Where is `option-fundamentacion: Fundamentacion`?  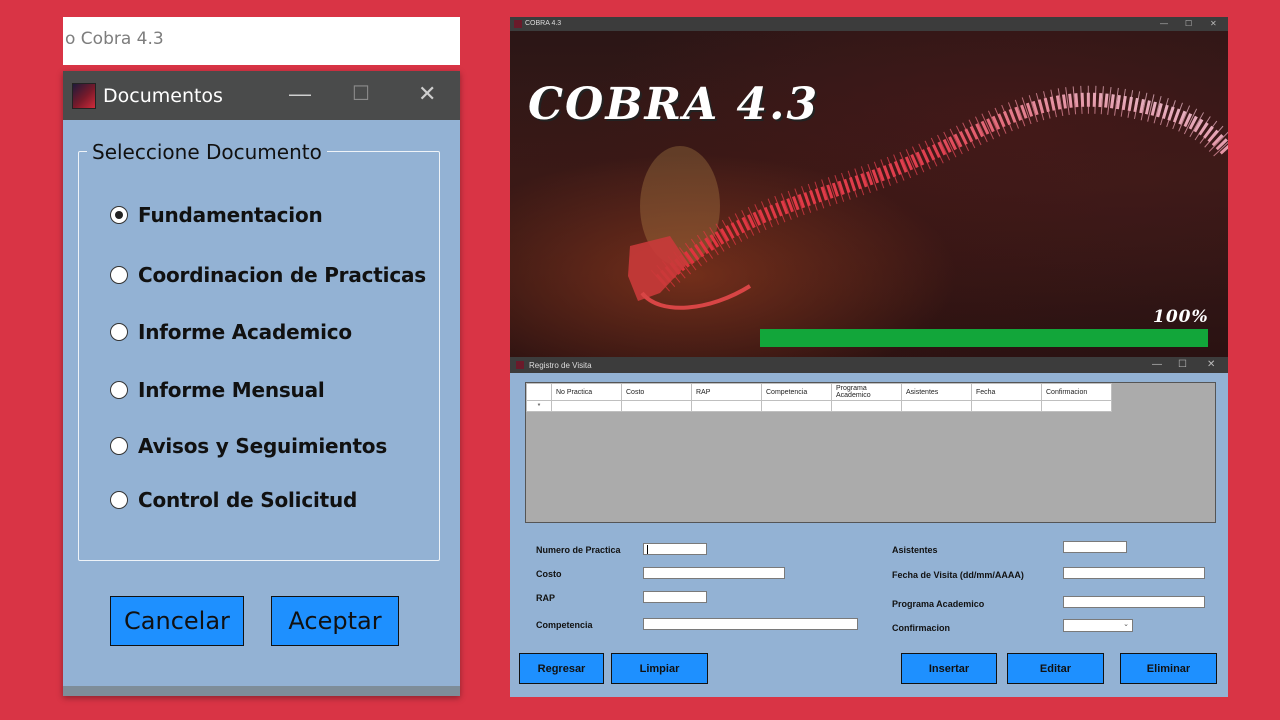
option-fundamentacion: Fundamentacion is located at coordinates (216, 215).